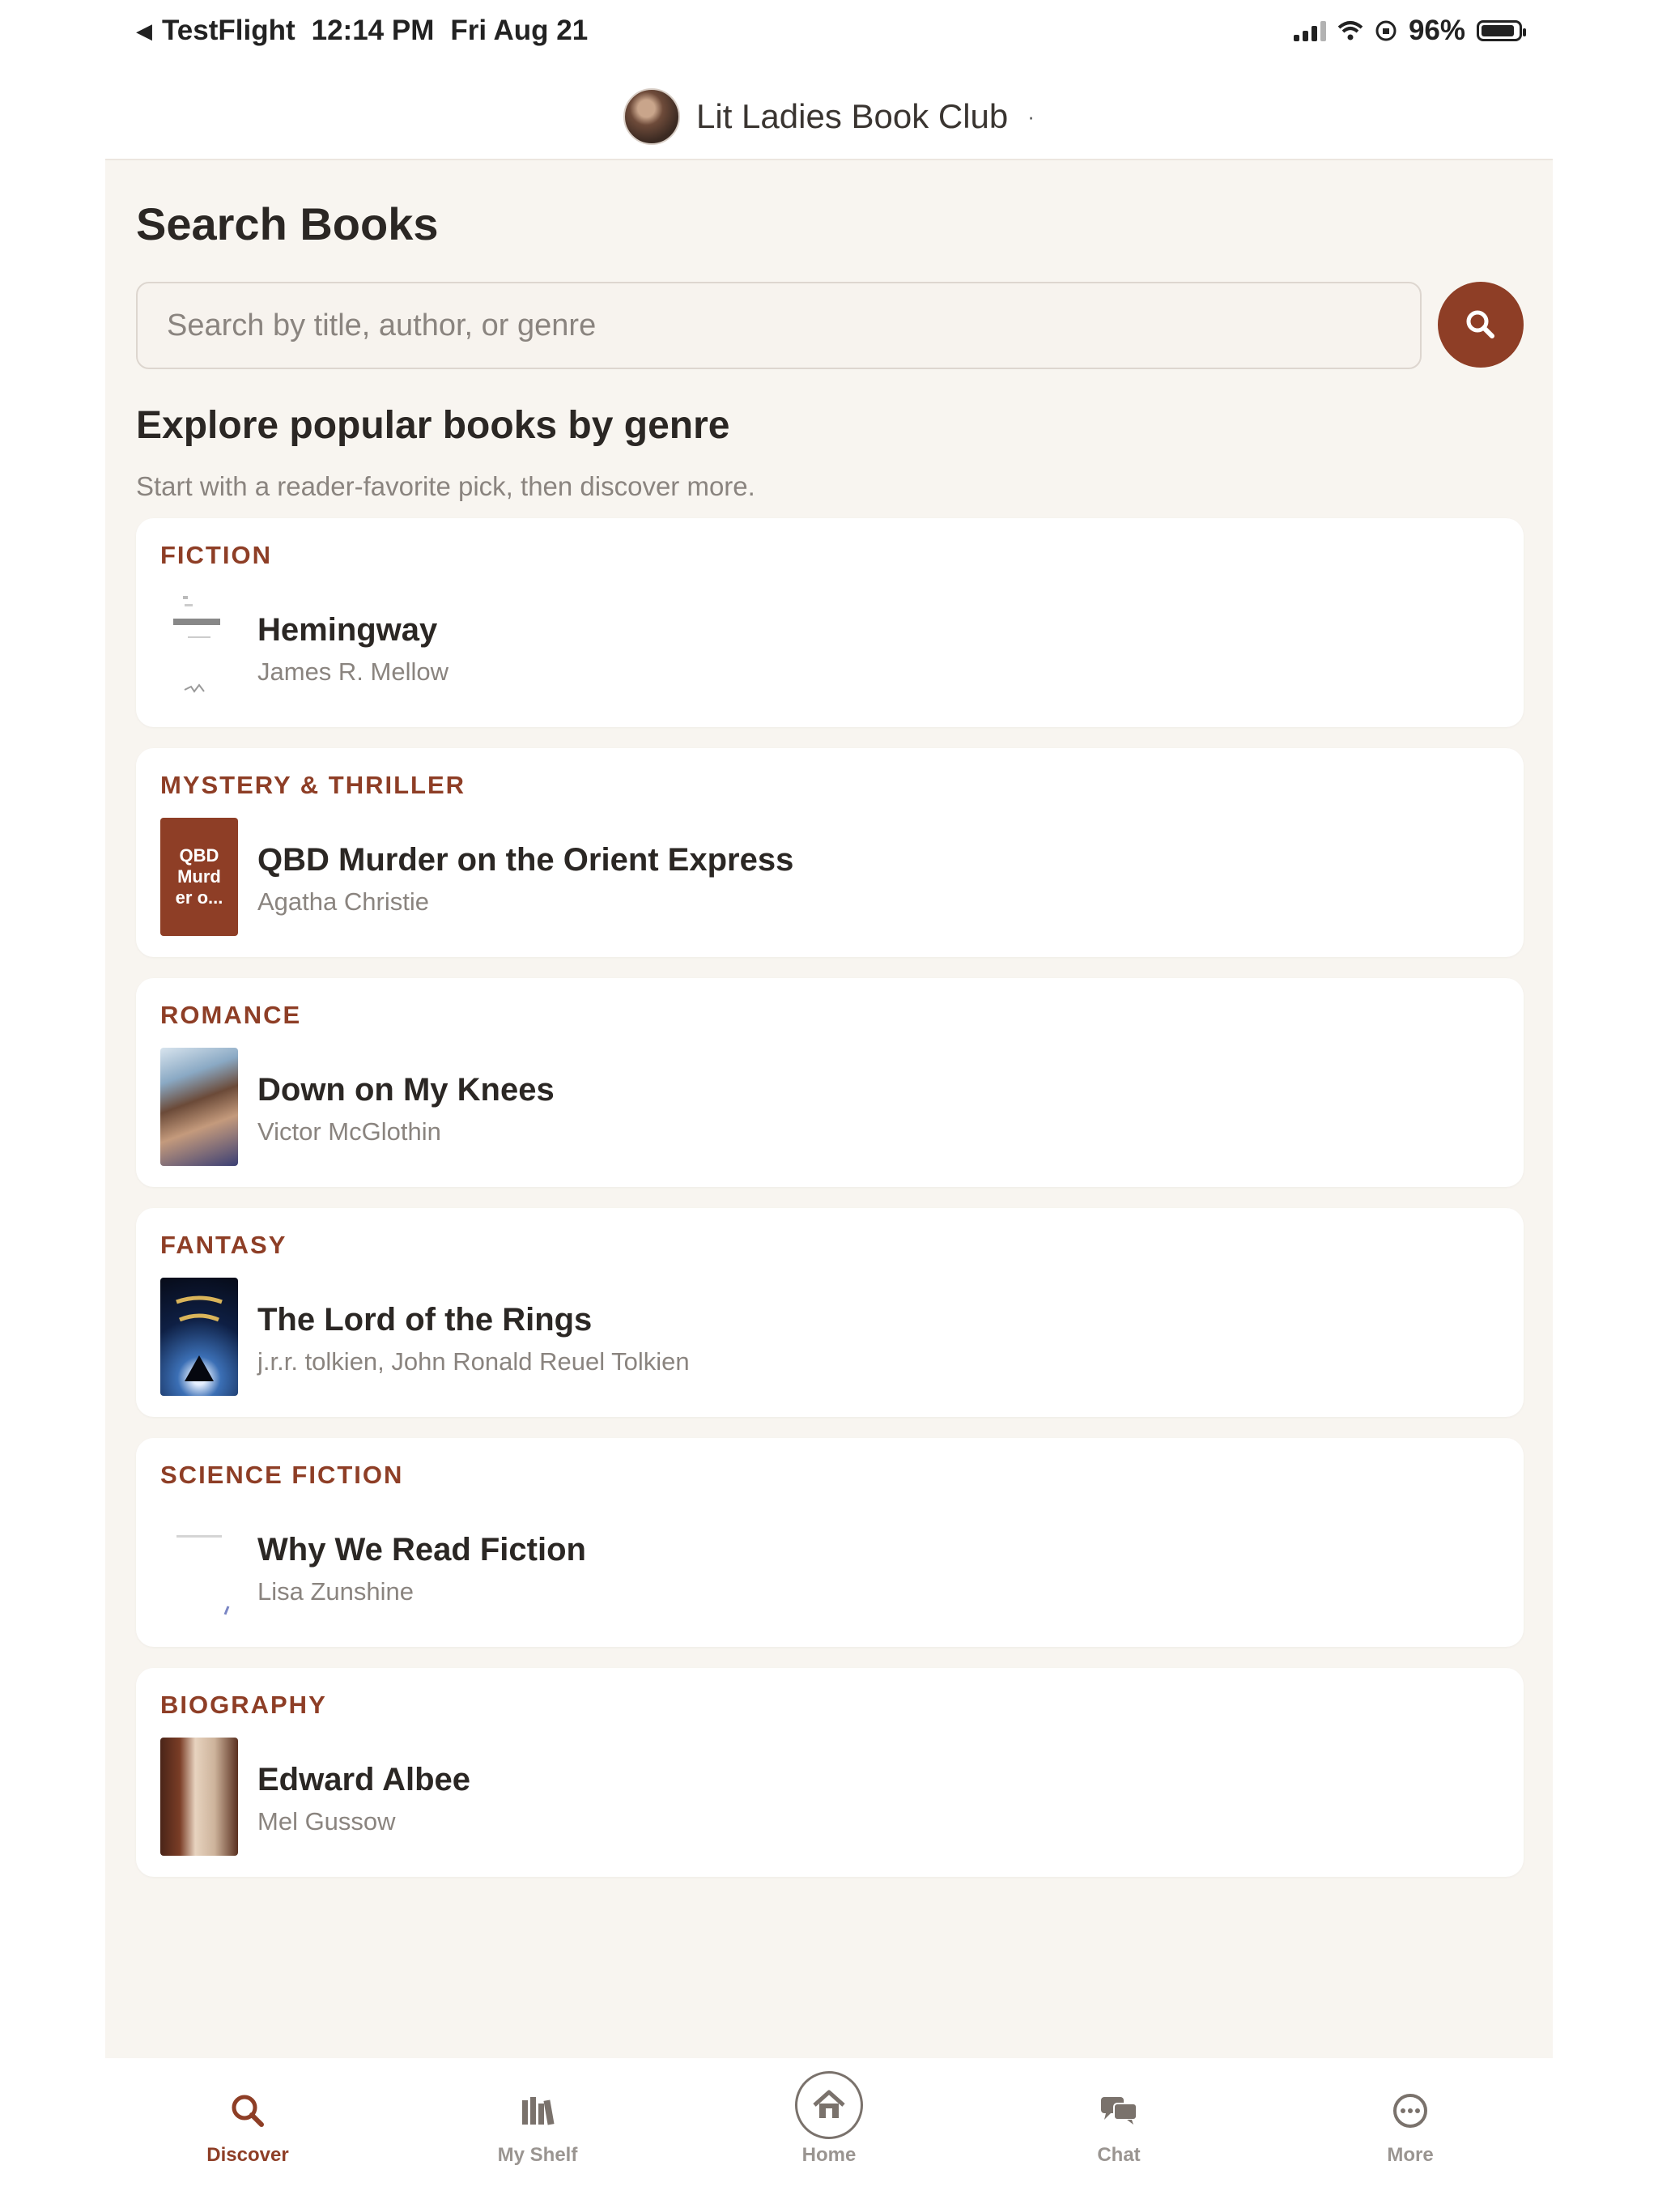 Image resolution: width=1658 pixels, height=2212 pixels. Describe the element at coordinates (343, 902) in the screenshot. I see `book-author: Agatha Christie` at that location.